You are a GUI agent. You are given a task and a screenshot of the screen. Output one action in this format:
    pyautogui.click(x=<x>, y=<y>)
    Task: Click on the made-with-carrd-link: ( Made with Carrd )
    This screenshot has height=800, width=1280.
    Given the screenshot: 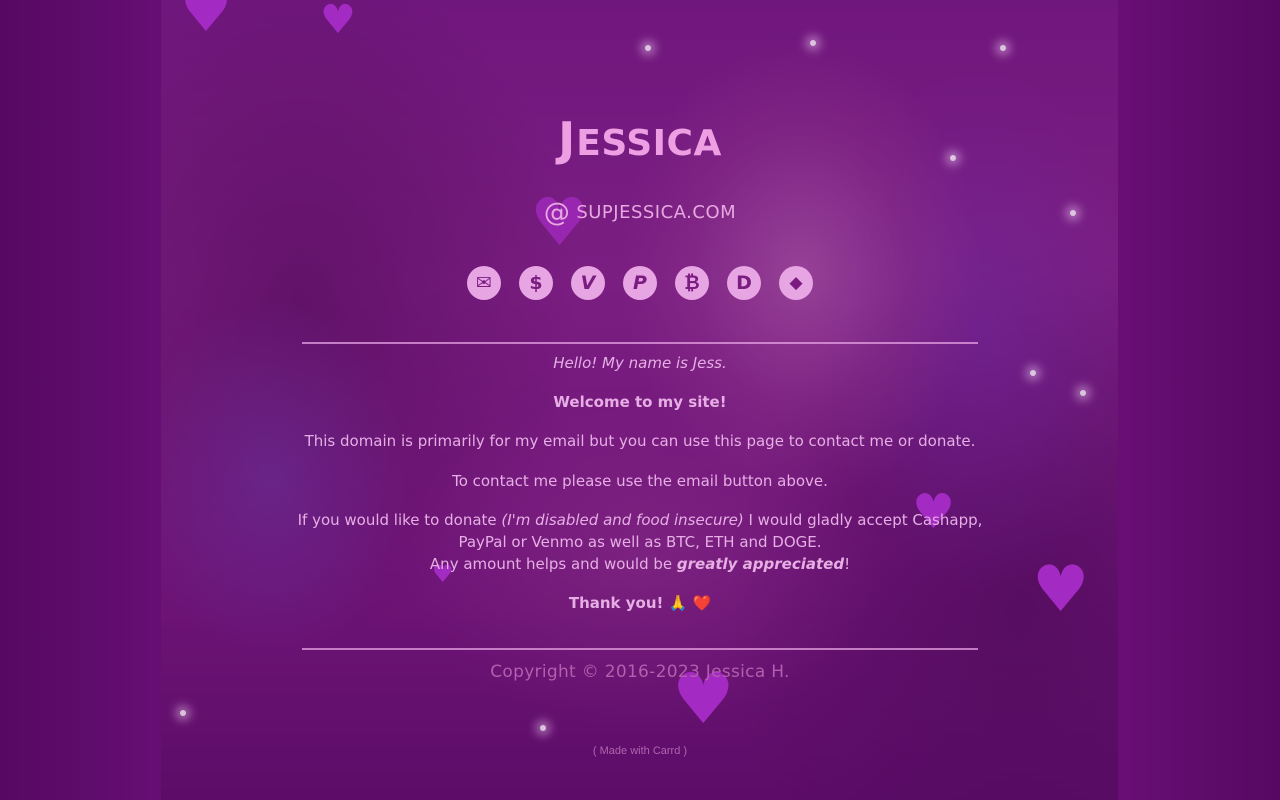 What is the action you would take?
    pyautogui.click(x=640, y=751)
    